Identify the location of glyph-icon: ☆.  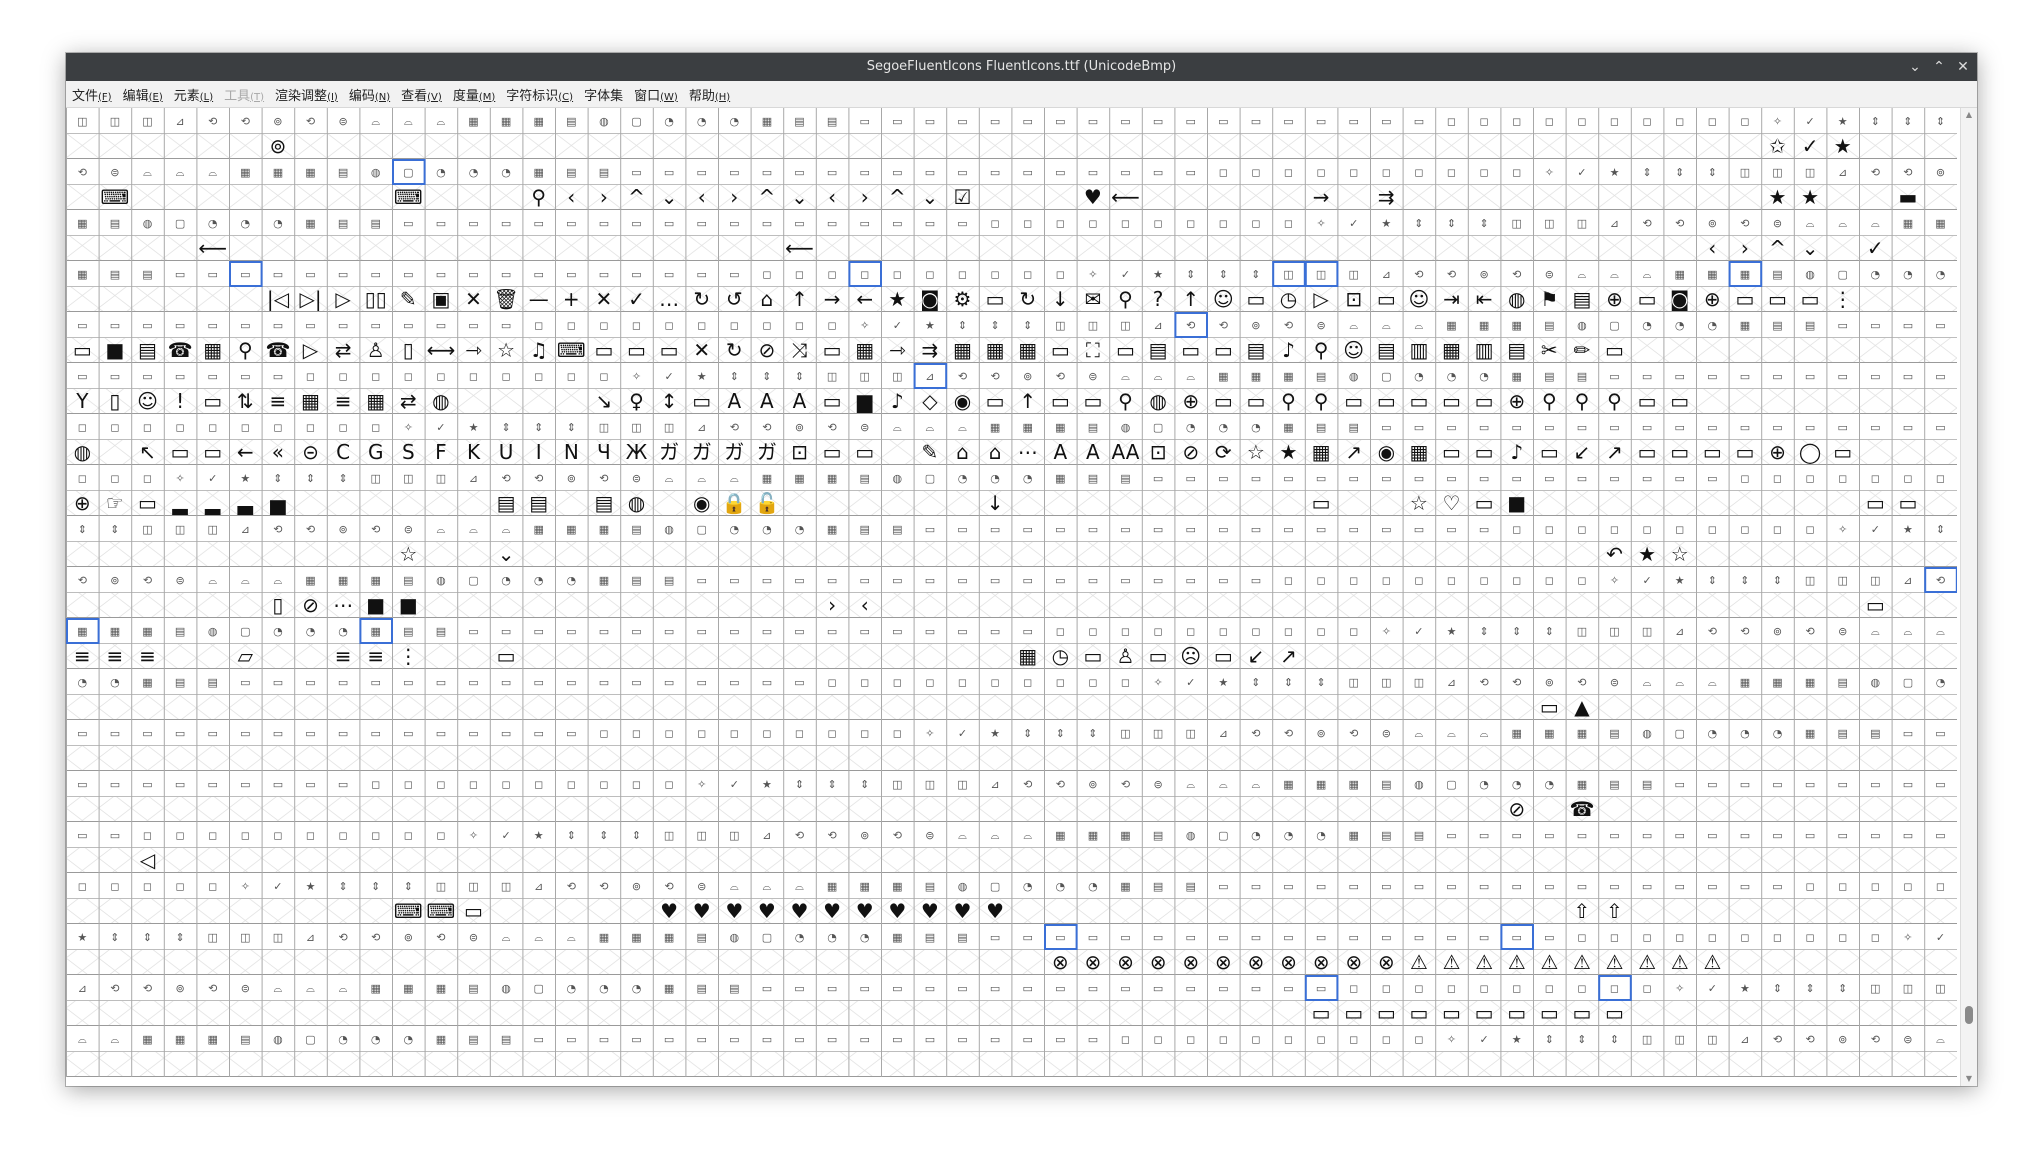
(1680, 554).